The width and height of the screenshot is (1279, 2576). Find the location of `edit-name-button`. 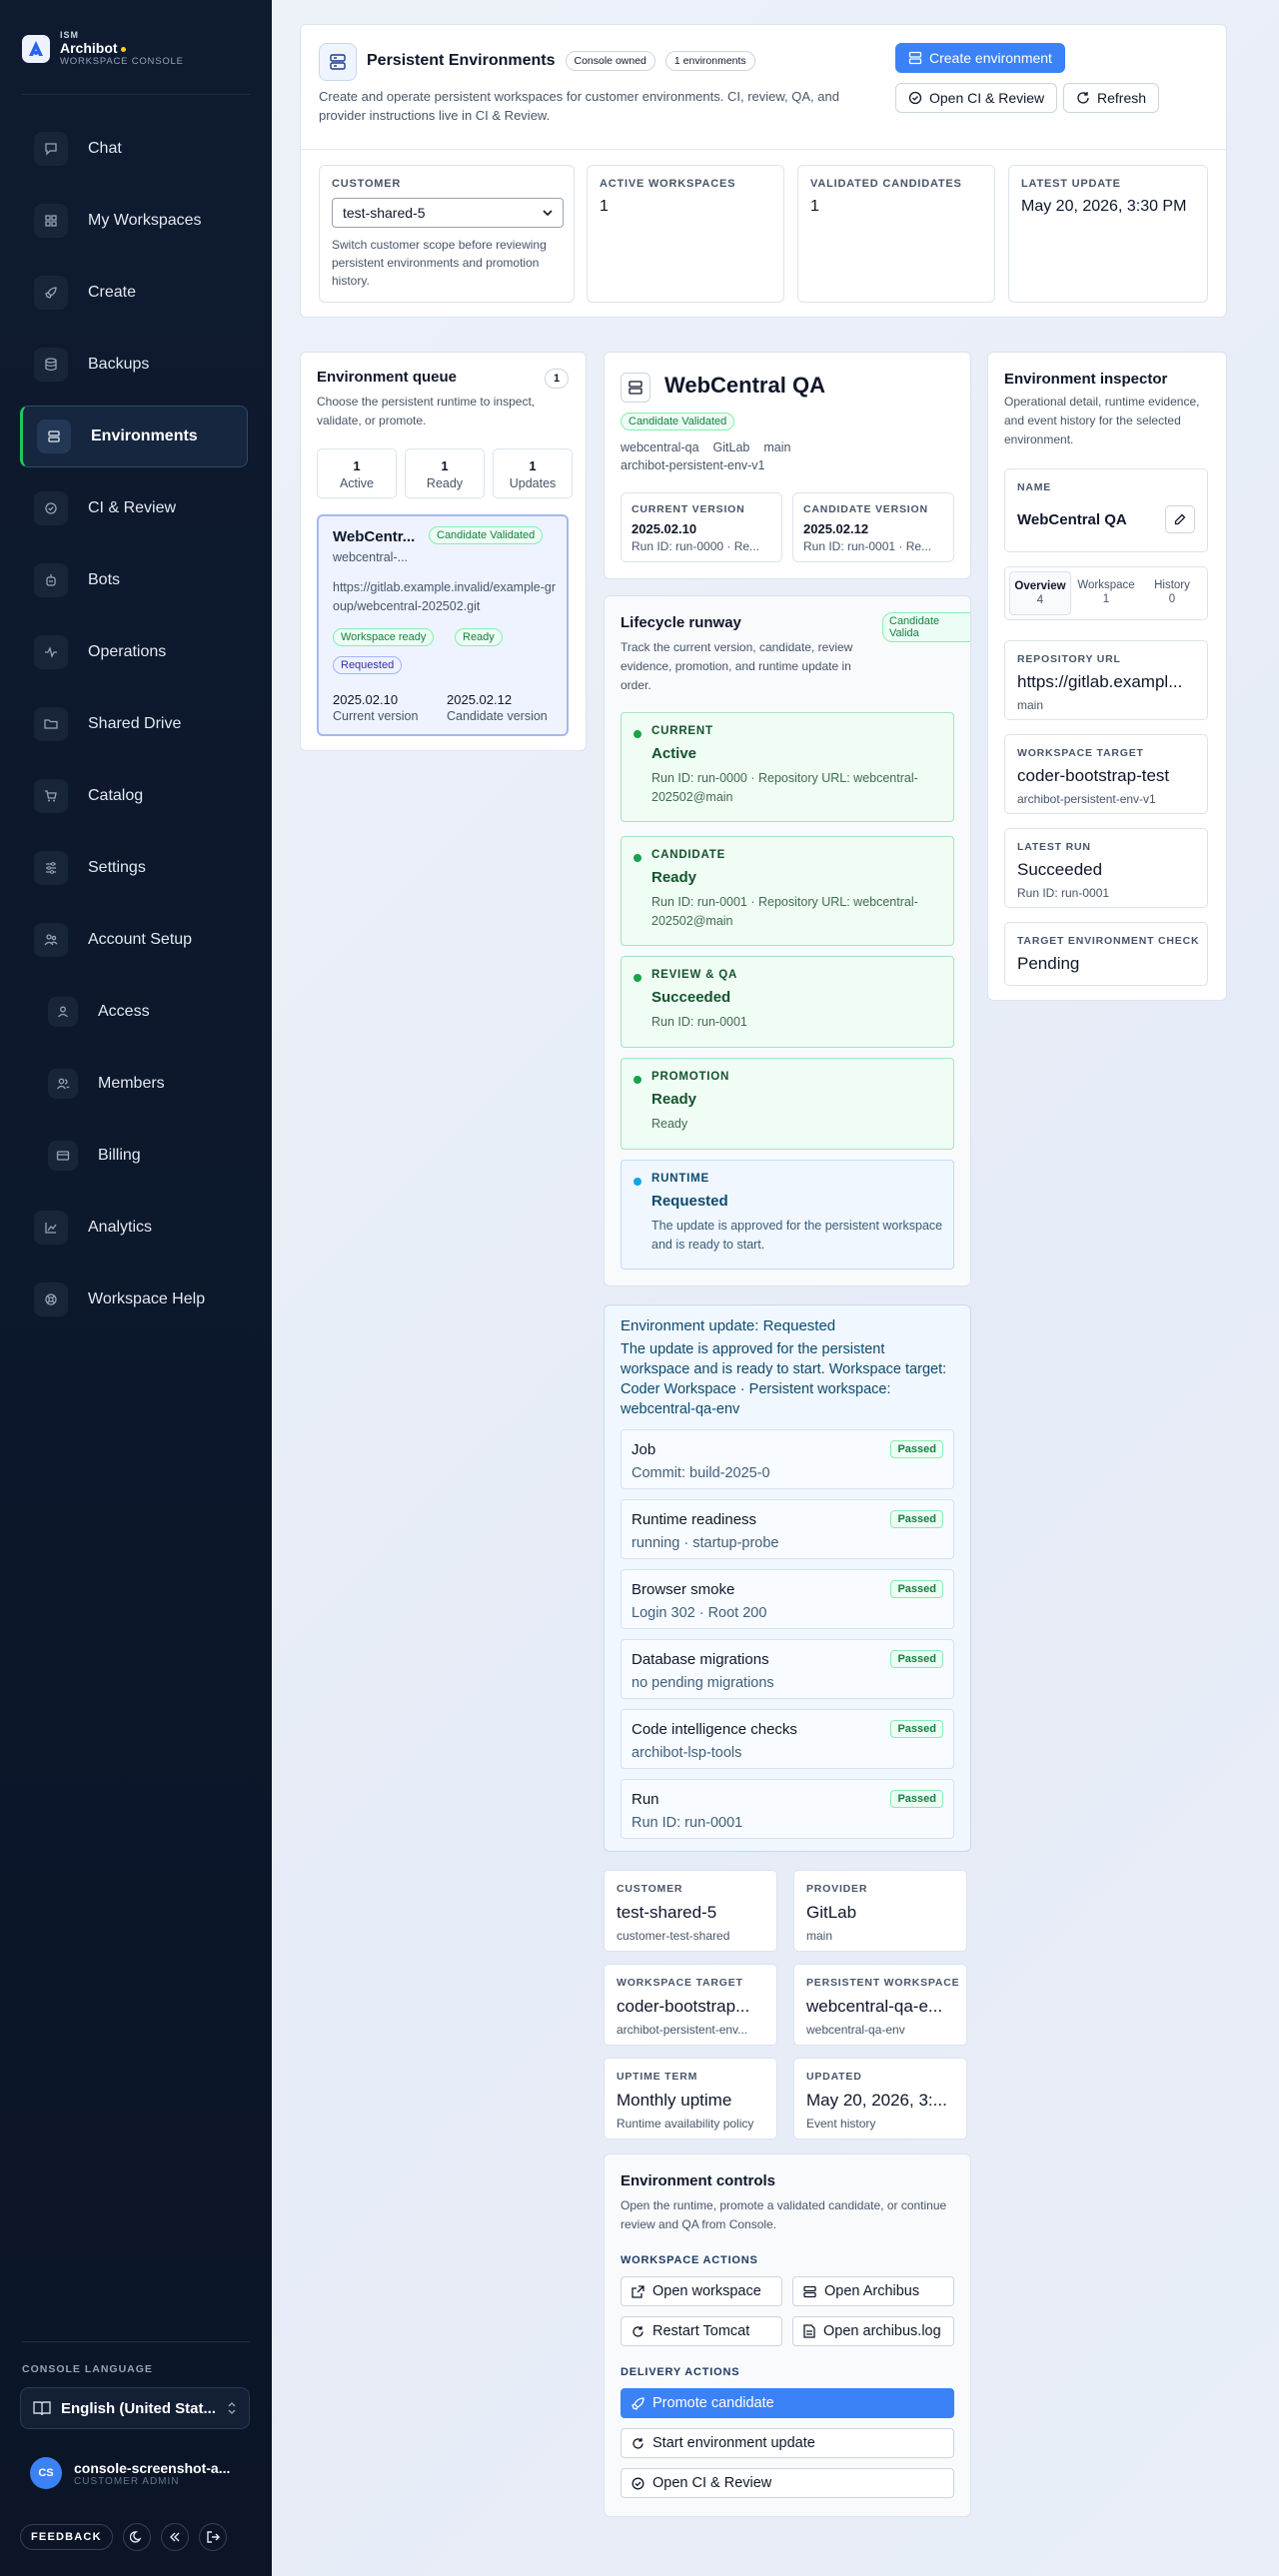

edit-name-button is located at coordinates (1180, 519).